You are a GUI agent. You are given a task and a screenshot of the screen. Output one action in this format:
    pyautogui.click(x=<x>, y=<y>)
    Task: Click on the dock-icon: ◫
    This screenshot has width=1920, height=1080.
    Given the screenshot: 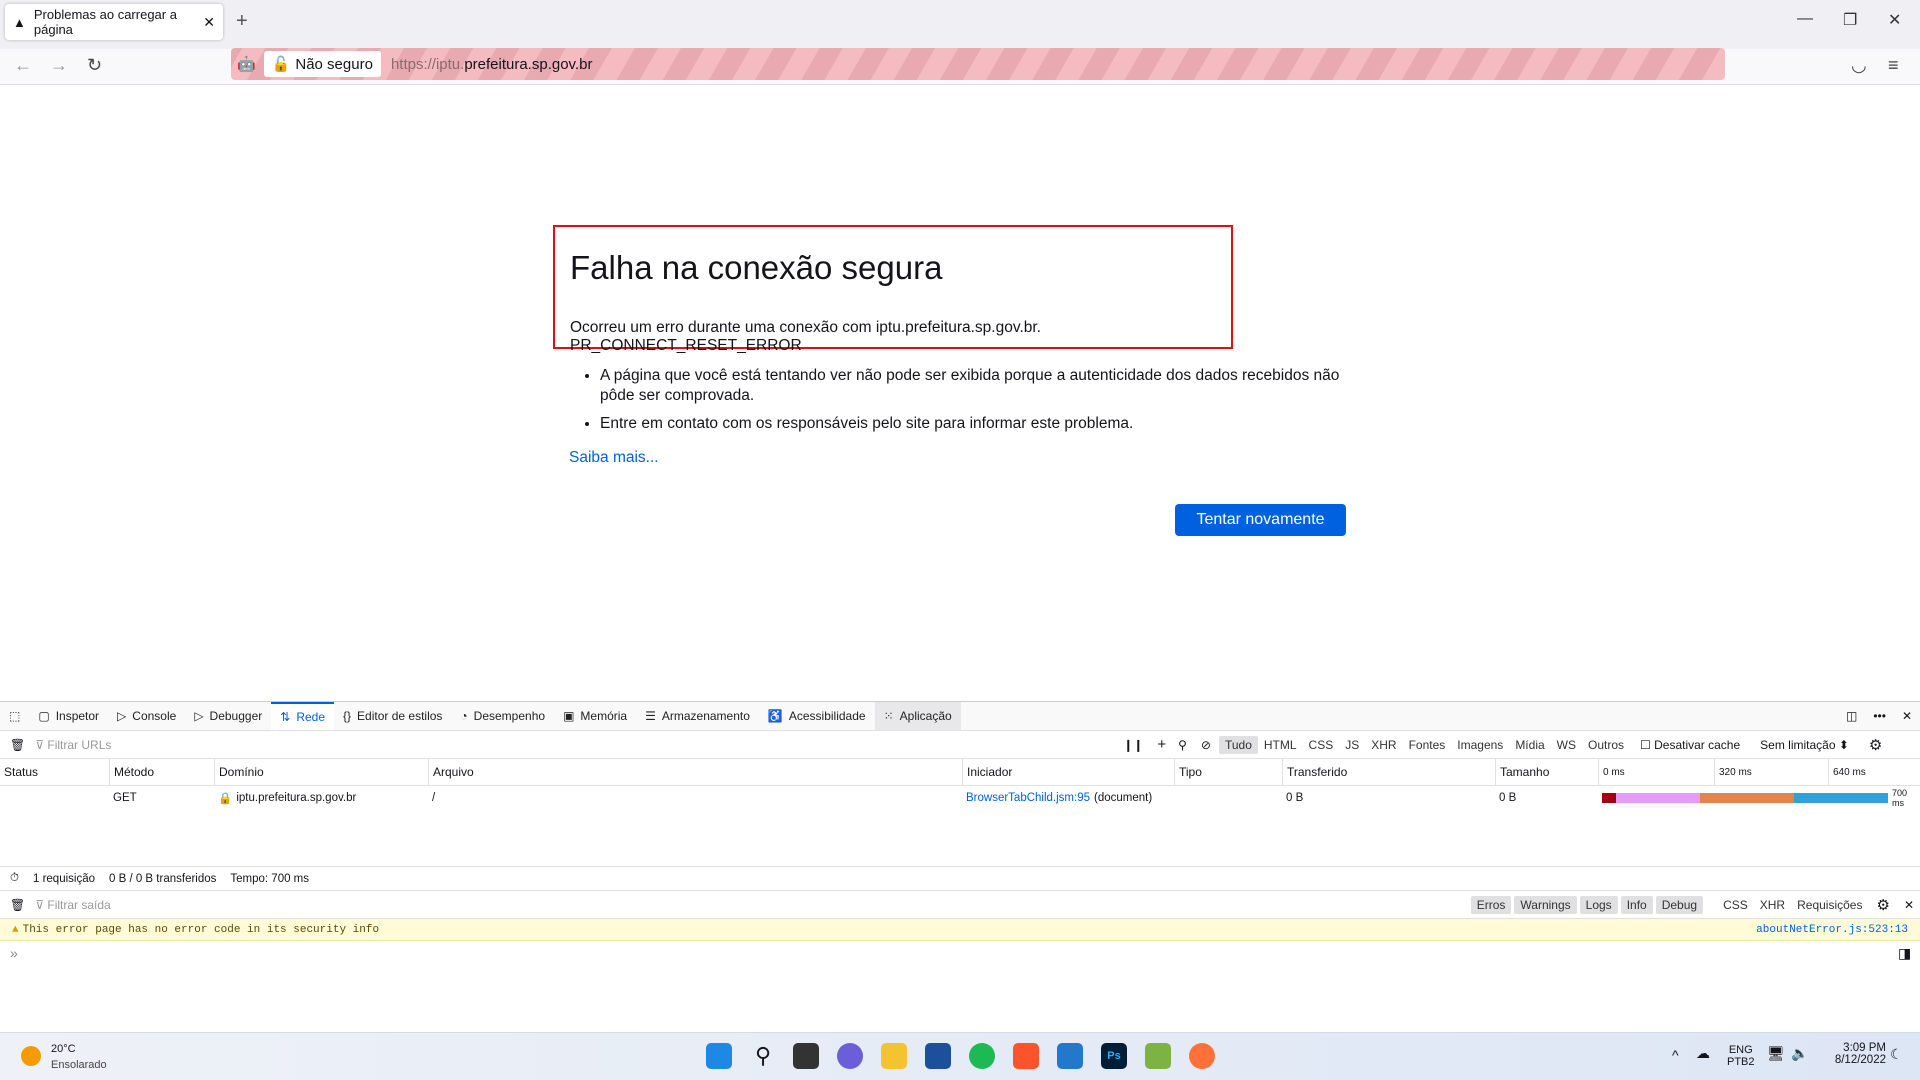 What is the action you would take?
    pyautogui.click(x=1851, y=716)
    